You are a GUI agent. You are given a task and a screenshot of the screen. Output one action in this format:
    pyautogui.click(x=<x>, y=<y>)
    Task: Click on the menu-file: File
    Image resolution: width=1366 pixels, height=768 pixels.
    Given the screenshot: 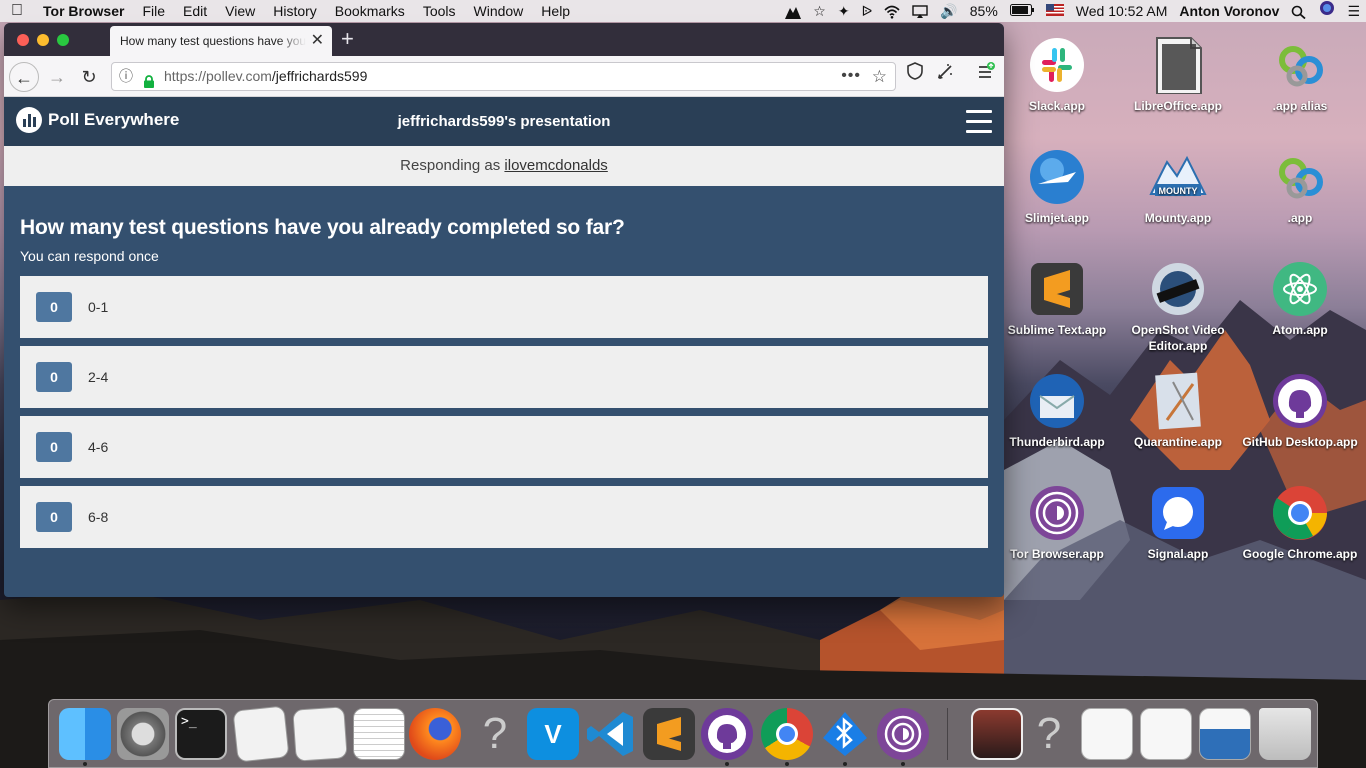 What is the action you would take?
    pyautogui.click(x=153, y=11)
    